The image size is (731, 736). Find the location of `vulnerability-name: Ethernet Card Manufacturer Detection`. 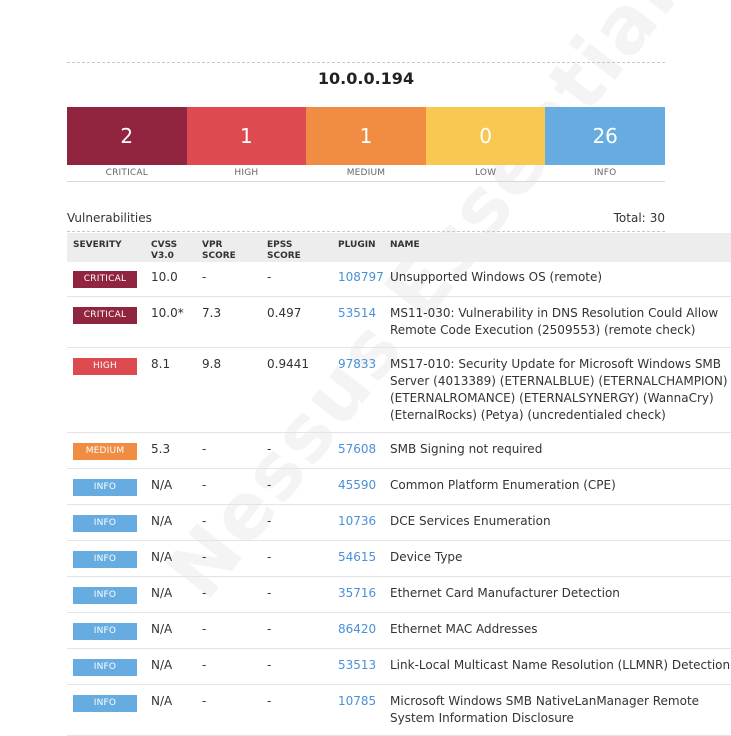

vulnerability-name: Ethernet Card Manufacturer Detection is located at coordinates (557, 594).